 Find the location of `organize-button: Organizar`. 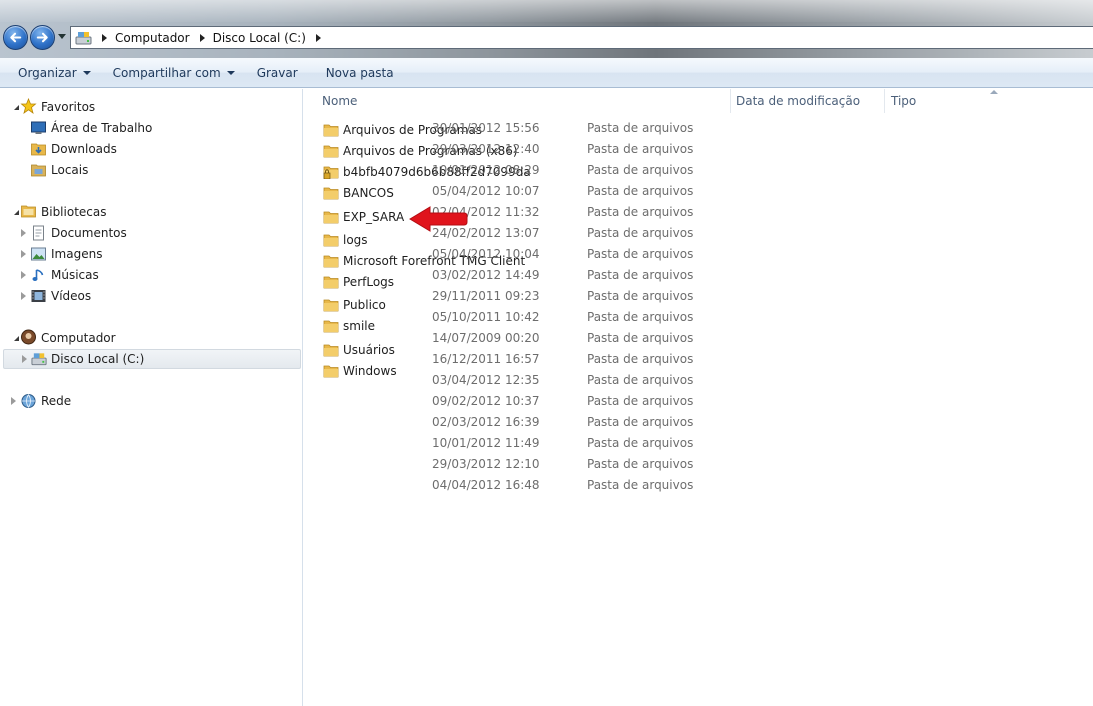

organize-button: Organizar is located at coordinates (54, 73).